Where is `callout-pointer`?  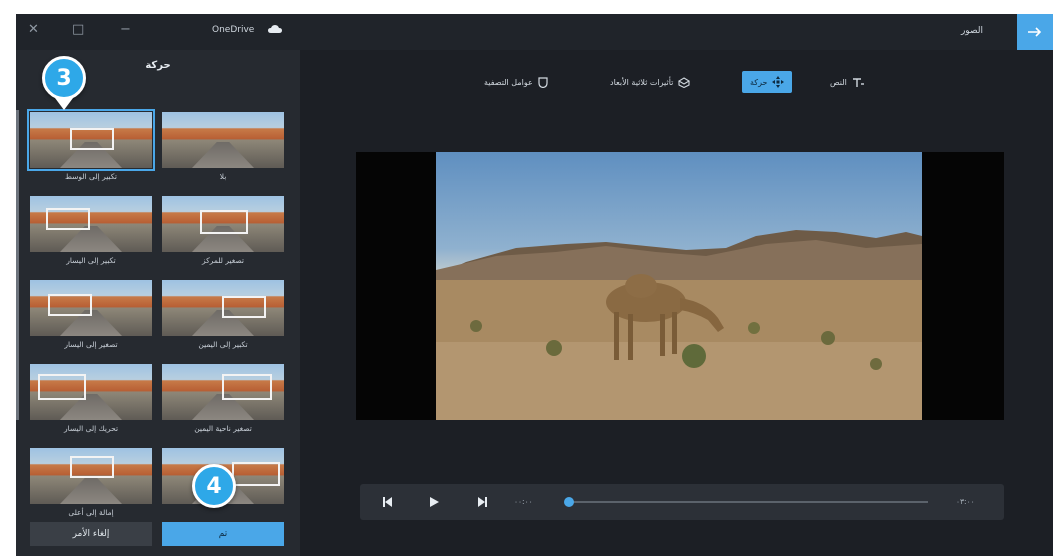 callout-pointer is located at coordinates (64, 104).